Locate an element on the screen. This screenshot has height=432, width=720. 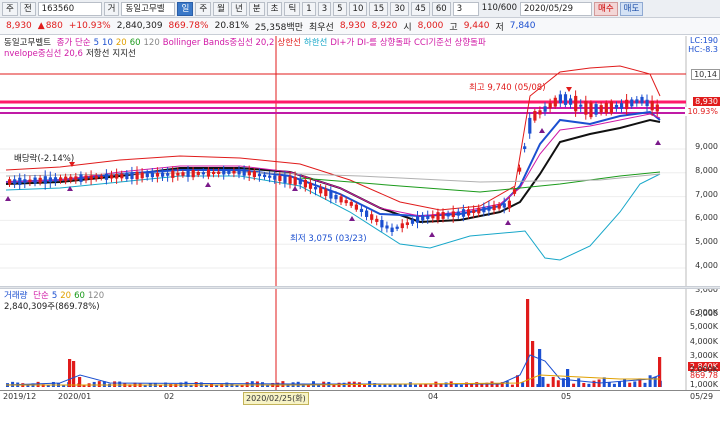
low-value: 7,840 is located at coordinates (522, 26).